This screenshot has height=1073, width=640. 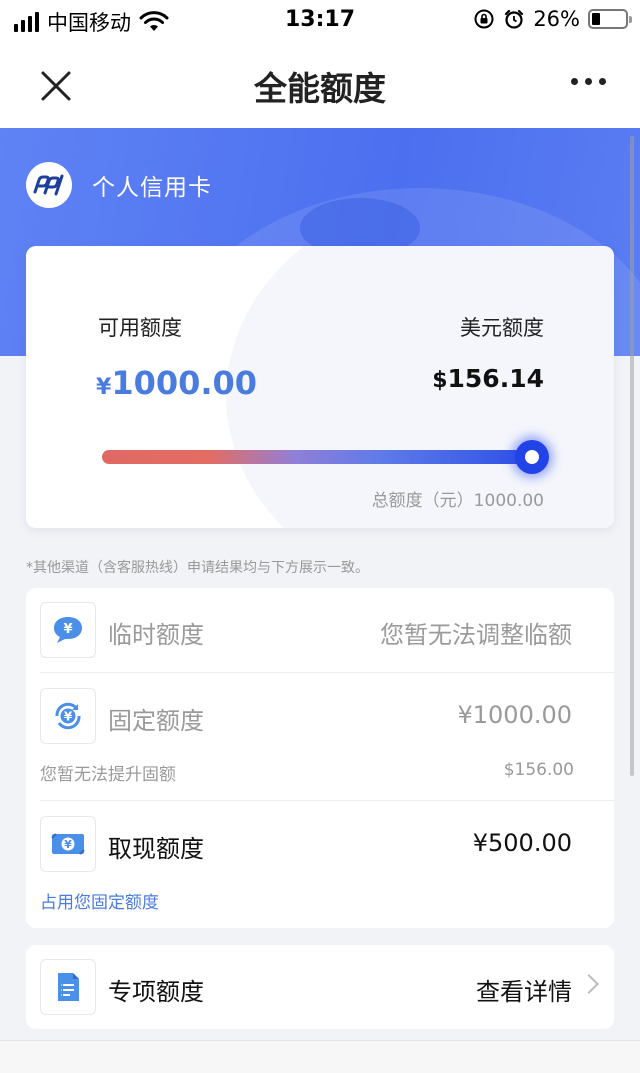 What do you see at coordinates (156, 992) in the screenshot?
I see `special-limit-title: 专项额度` at bounding box center [156, 992].